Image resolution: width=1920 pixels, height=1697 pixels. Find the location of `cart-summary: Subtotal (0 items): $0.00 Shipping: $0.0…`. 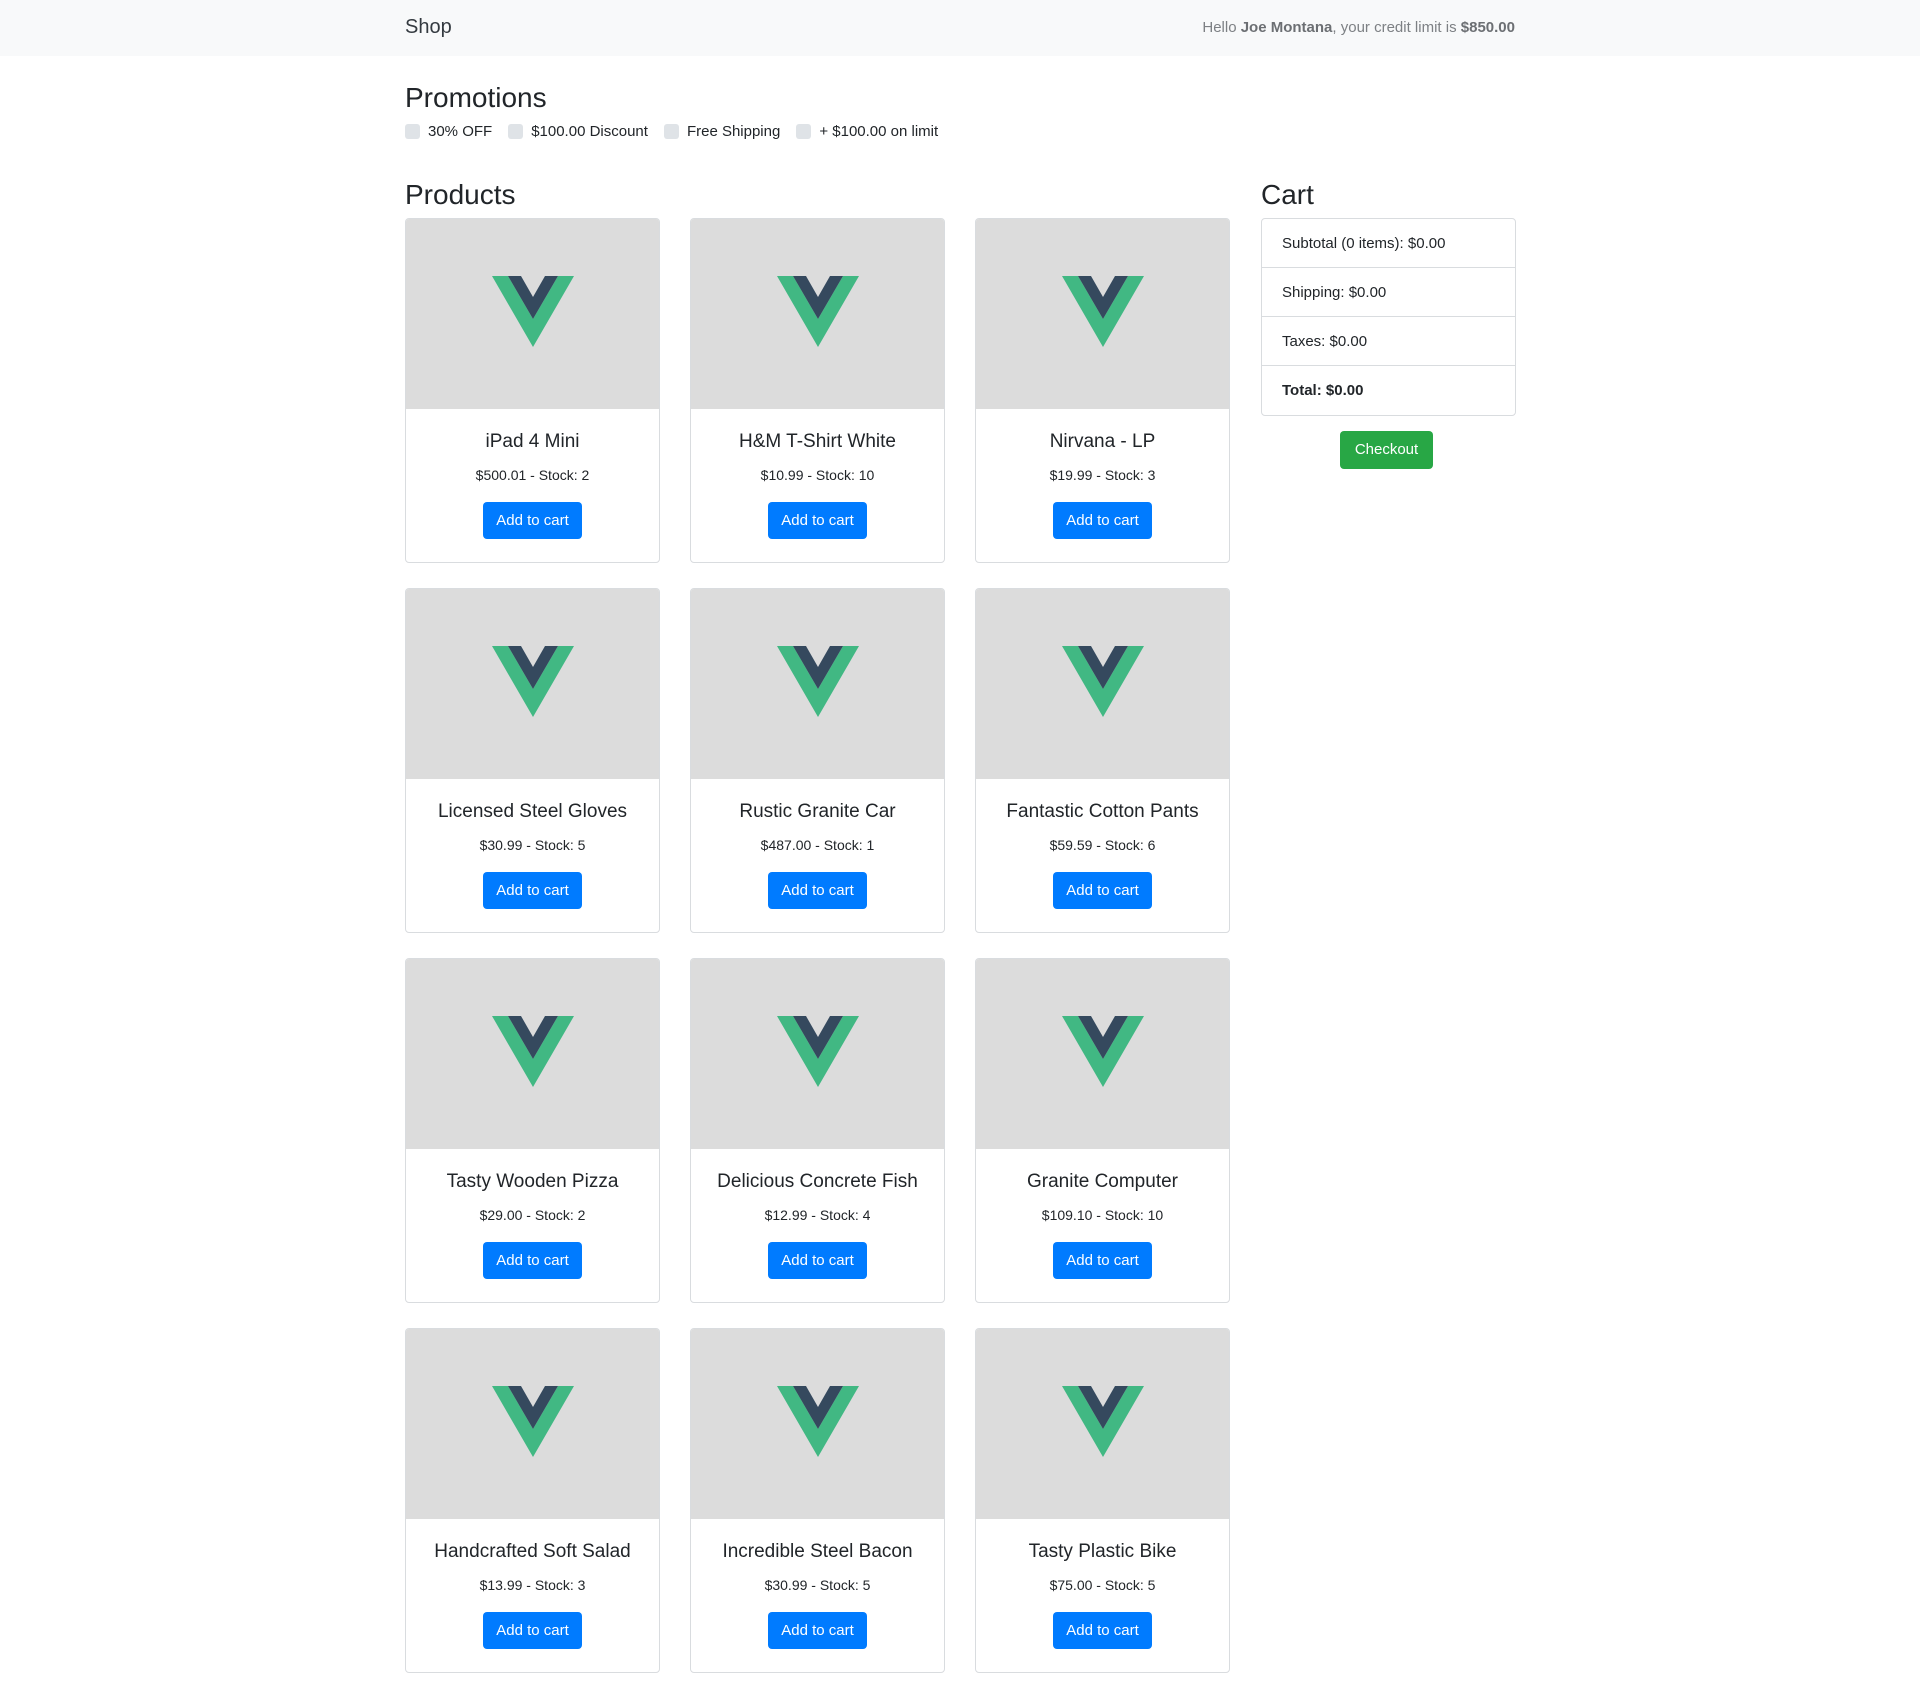

cart-summary: Subtotal (0 items): $0.00 Shipping: $0.0… is located at coordinates (1388, 317).